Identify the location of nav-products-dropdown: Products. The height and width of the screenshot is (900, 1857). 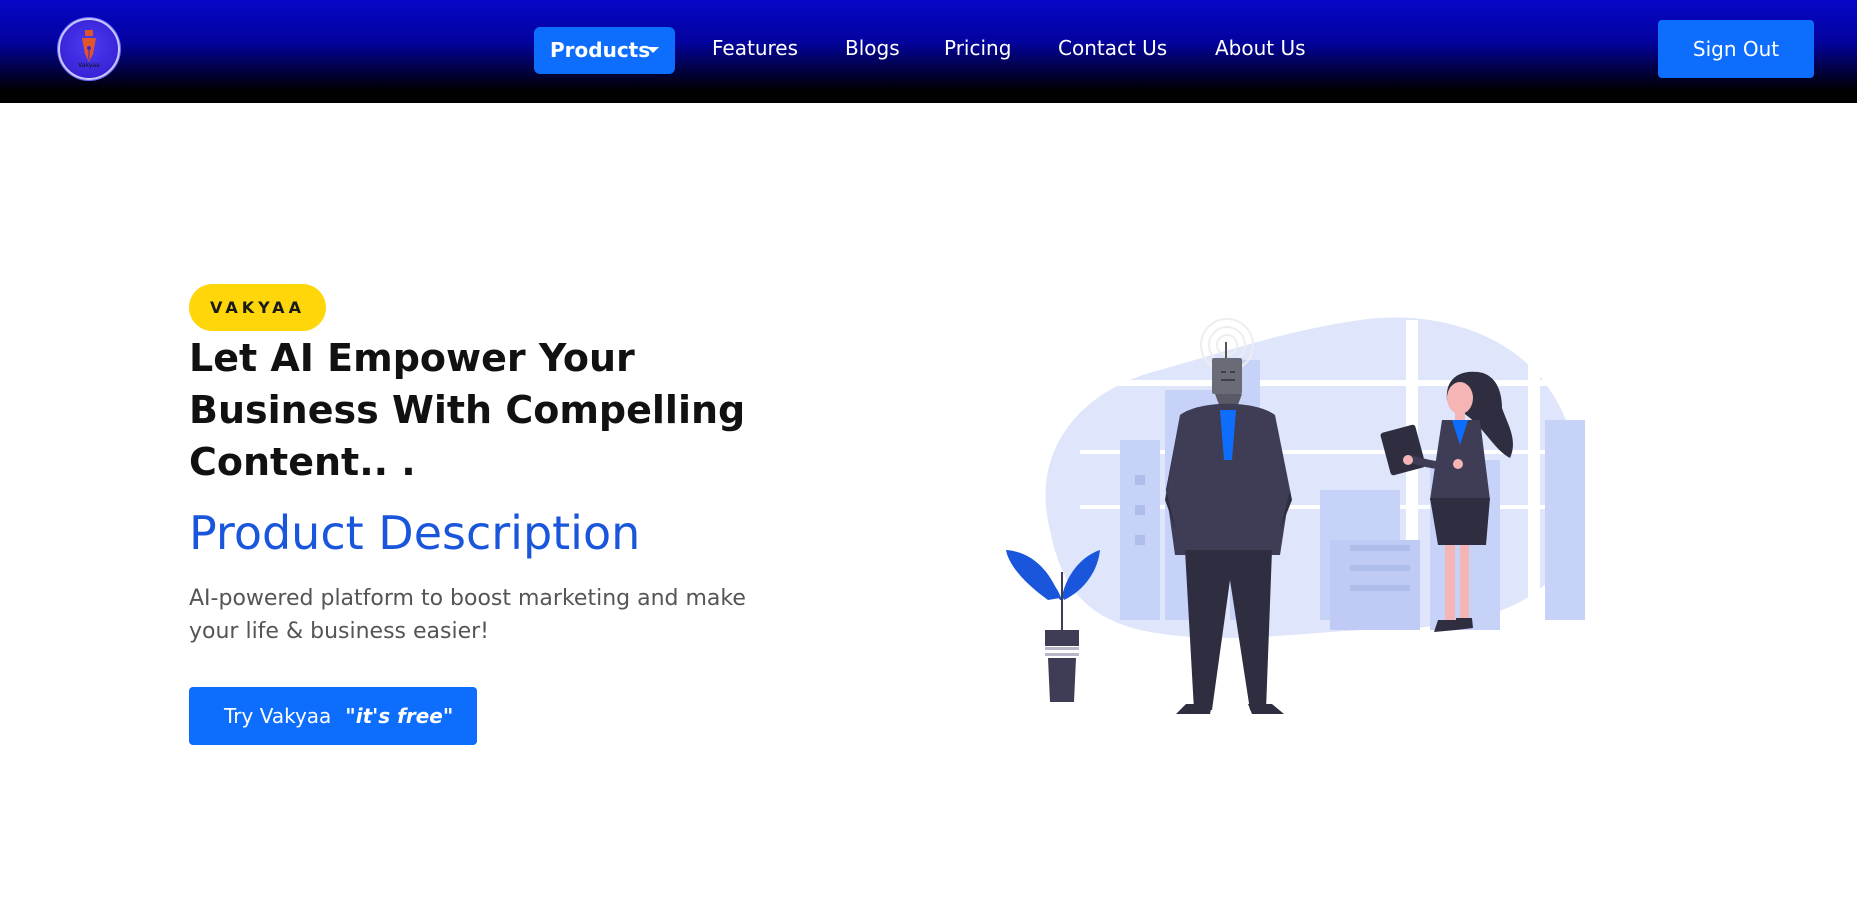
(604, 50).